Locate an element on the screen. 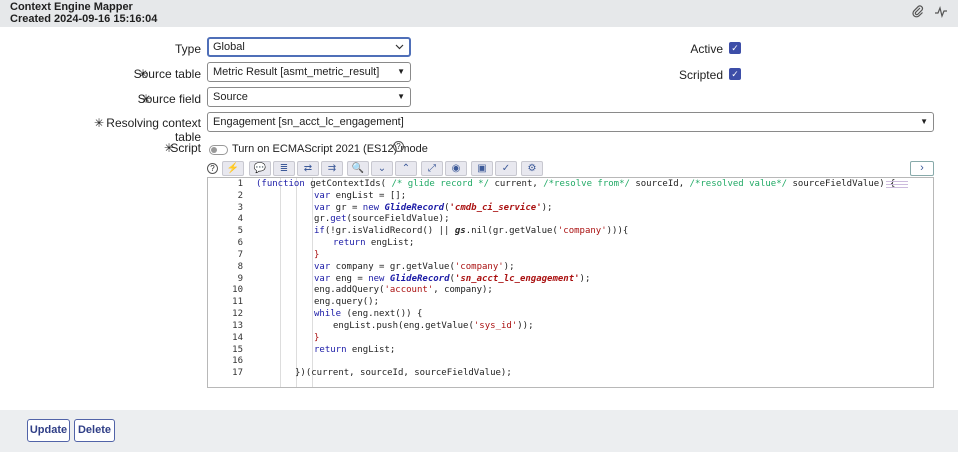 This screenshot has height=452, width=958. source-table-value: Metric Result [asmt_metric_result] is located at coordinates (296, 72).